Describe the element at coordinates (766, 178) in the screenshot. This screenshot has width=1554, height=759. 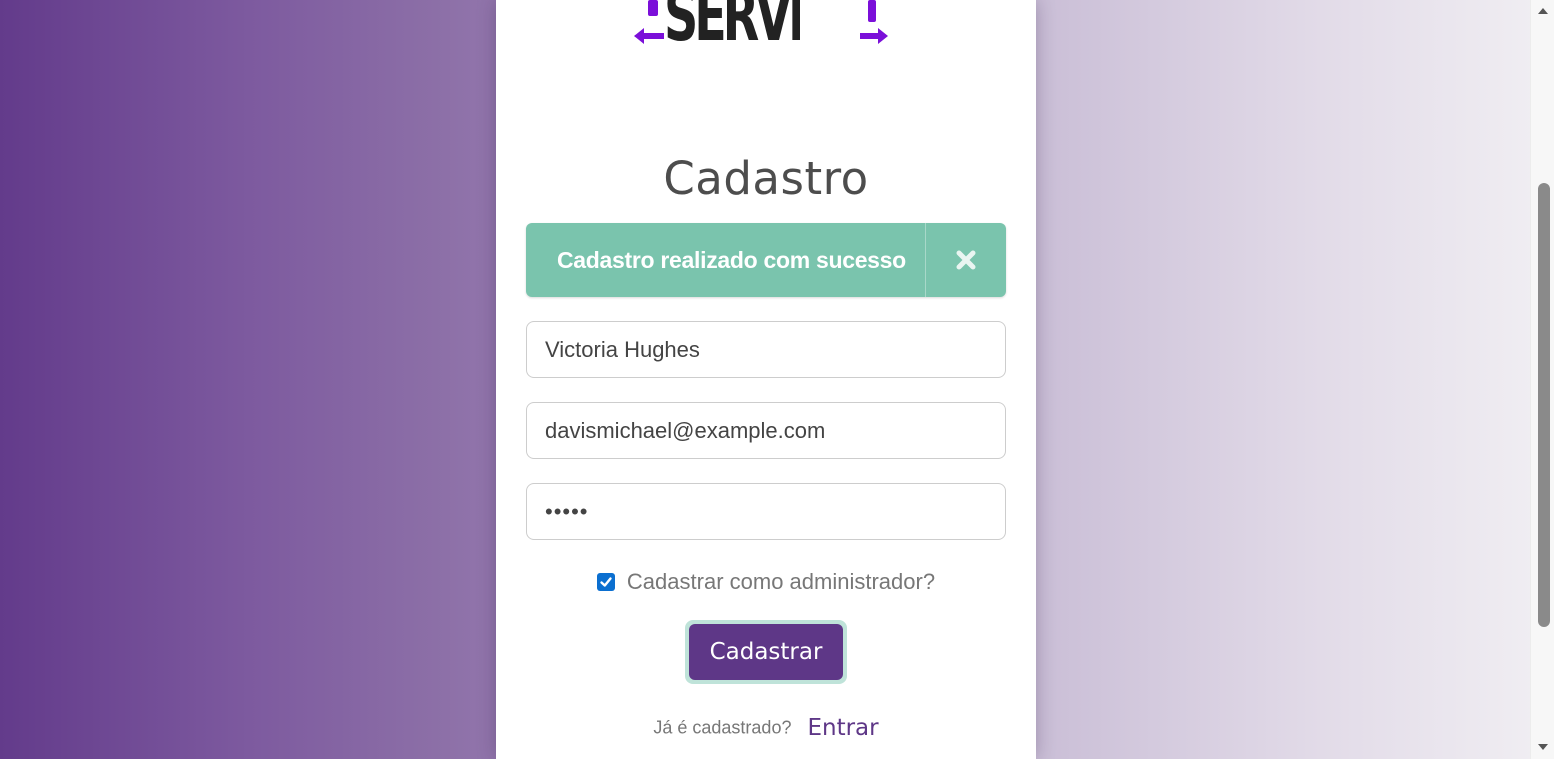
I see `page-title: Cadastro` at that location.